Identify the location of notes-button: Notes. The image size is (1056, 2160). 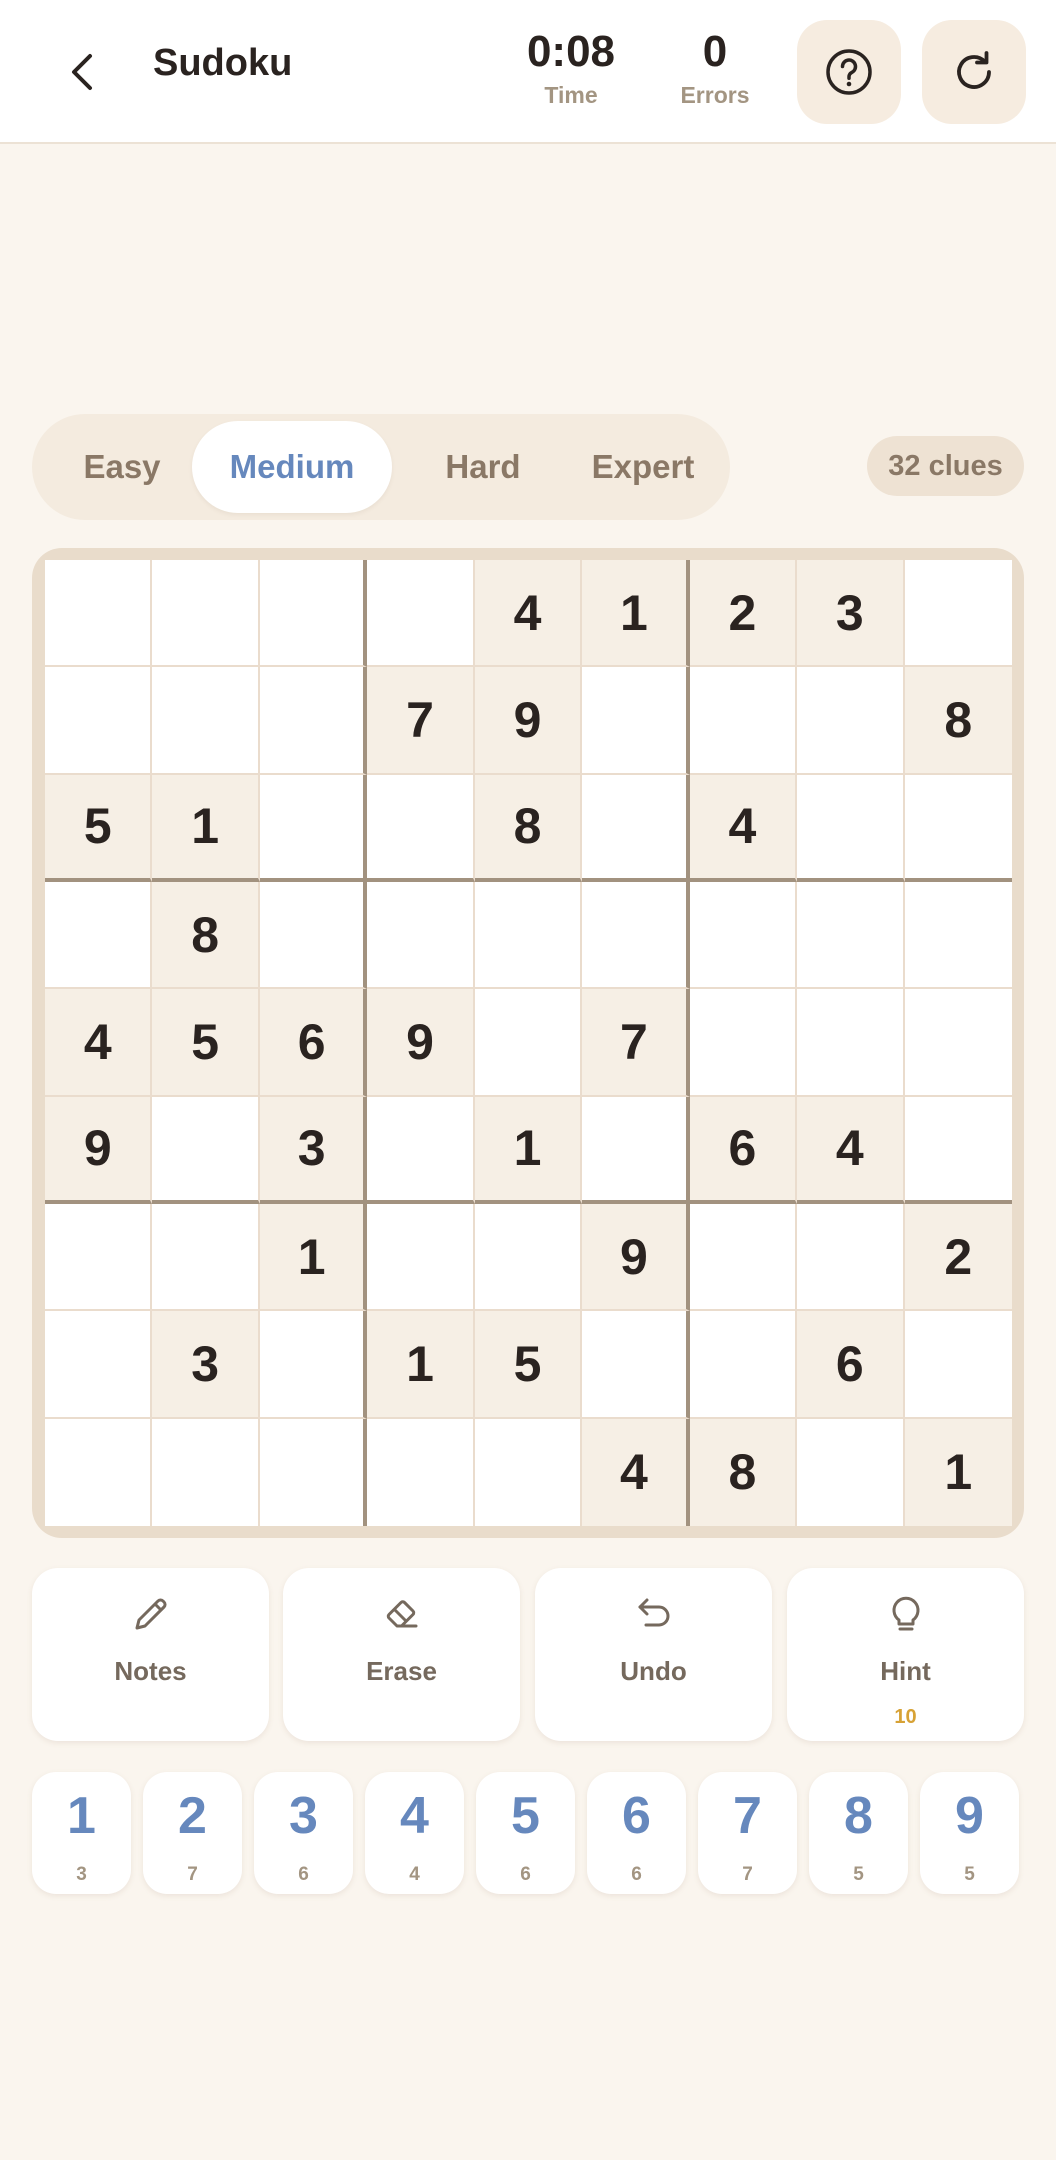
(150, 1654).